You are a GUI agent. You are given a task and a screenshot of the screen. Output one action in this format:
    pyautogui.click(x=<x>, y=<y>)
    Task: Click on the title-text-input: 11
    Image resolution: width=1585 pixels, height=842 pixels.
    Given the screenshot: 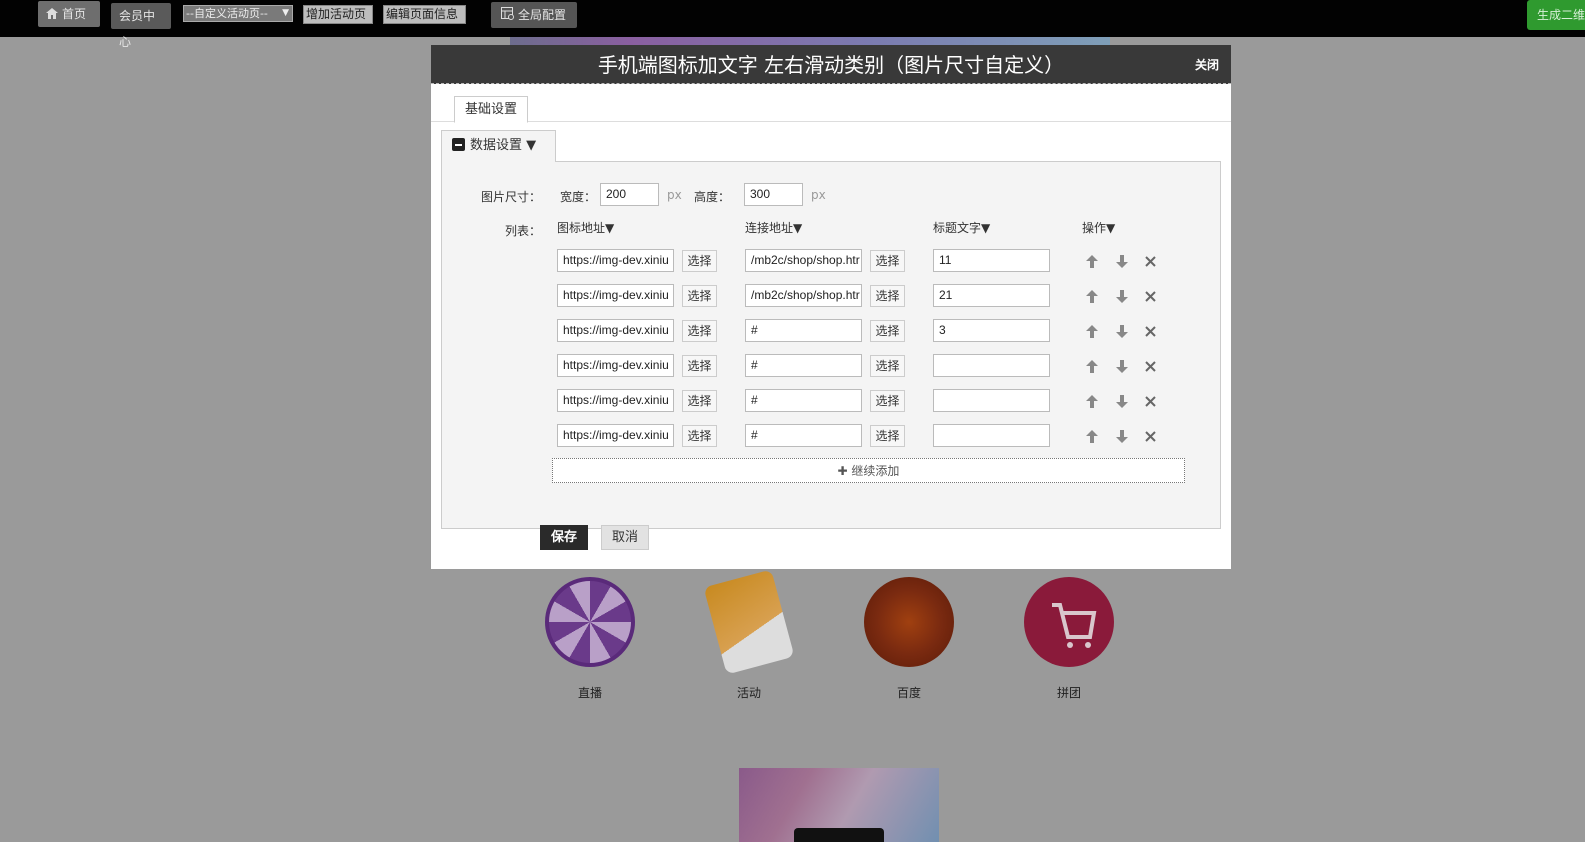 What is the action you would take?
    pyautogui.click(x=991, y=260)
    